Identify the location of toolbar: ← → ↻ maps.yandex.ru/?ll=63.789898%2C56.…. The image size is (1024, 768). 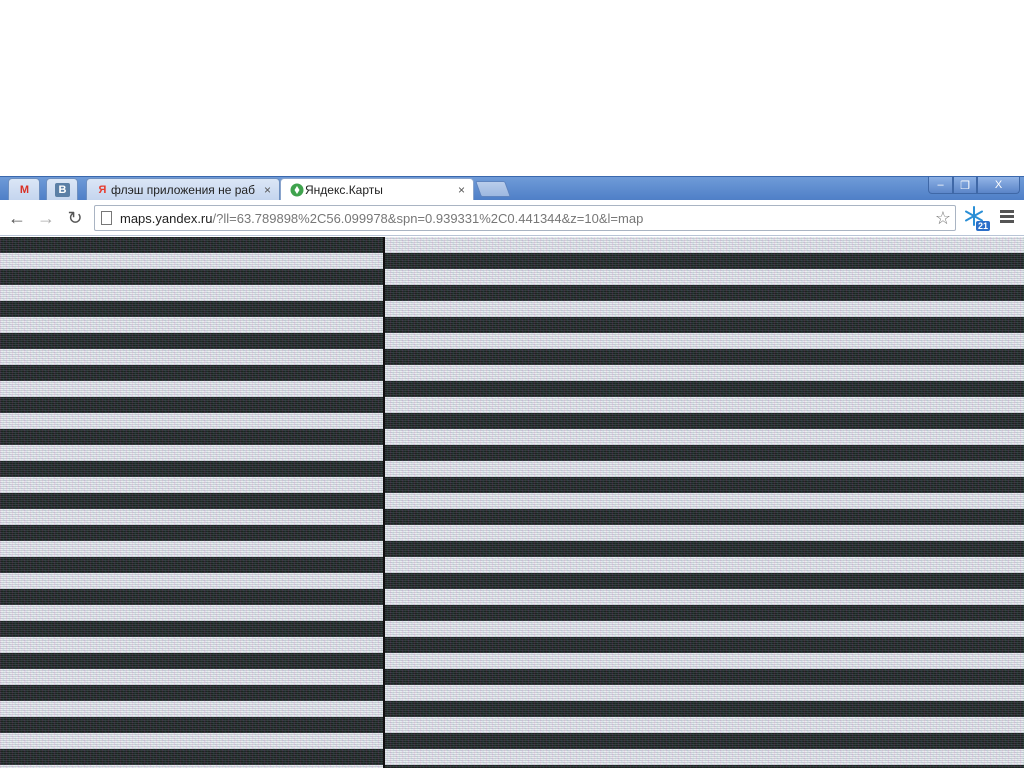
(512, 218).